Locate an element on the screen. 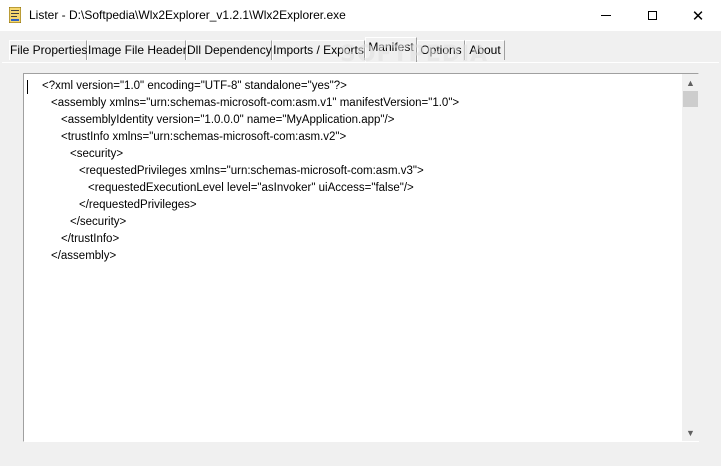 The image size is (721, 466). softpedia-watermark: SOFTPEDIA is located at coordinates (414, 54).